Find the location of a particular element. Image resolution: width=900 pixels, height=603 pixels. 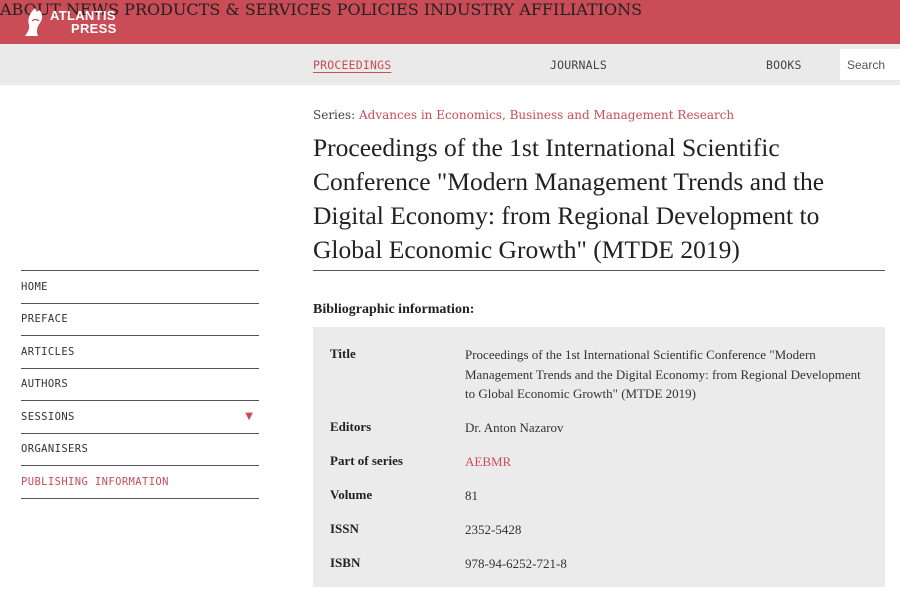

sidebar-item-authors: AUTHORS is located at coordinates (140, 385).